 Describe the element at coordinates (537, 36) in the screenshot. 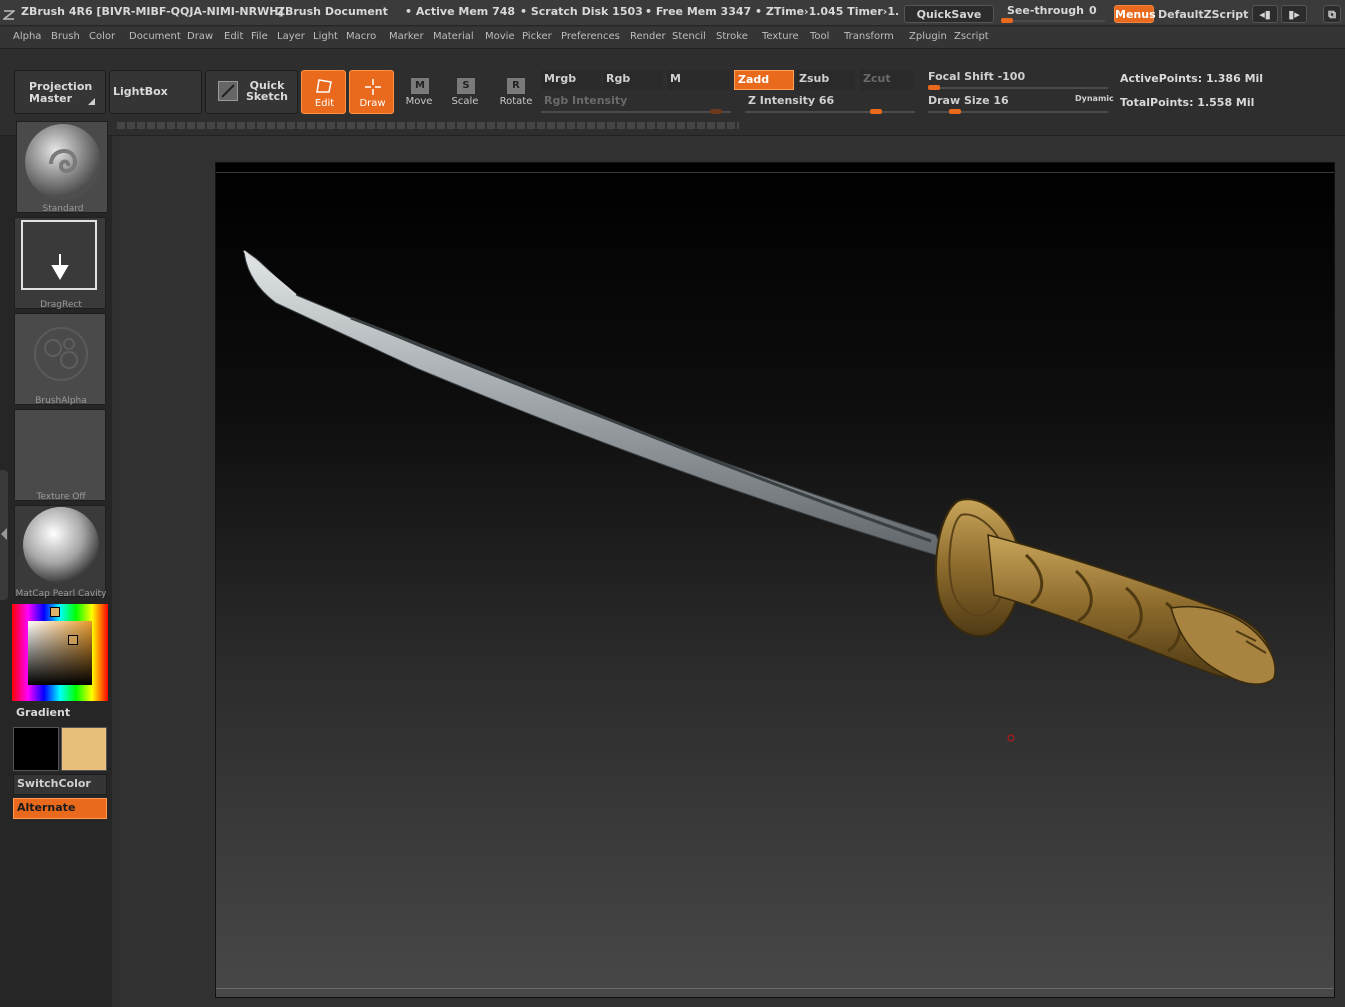

I see `menu-picker: Picker` at that location.